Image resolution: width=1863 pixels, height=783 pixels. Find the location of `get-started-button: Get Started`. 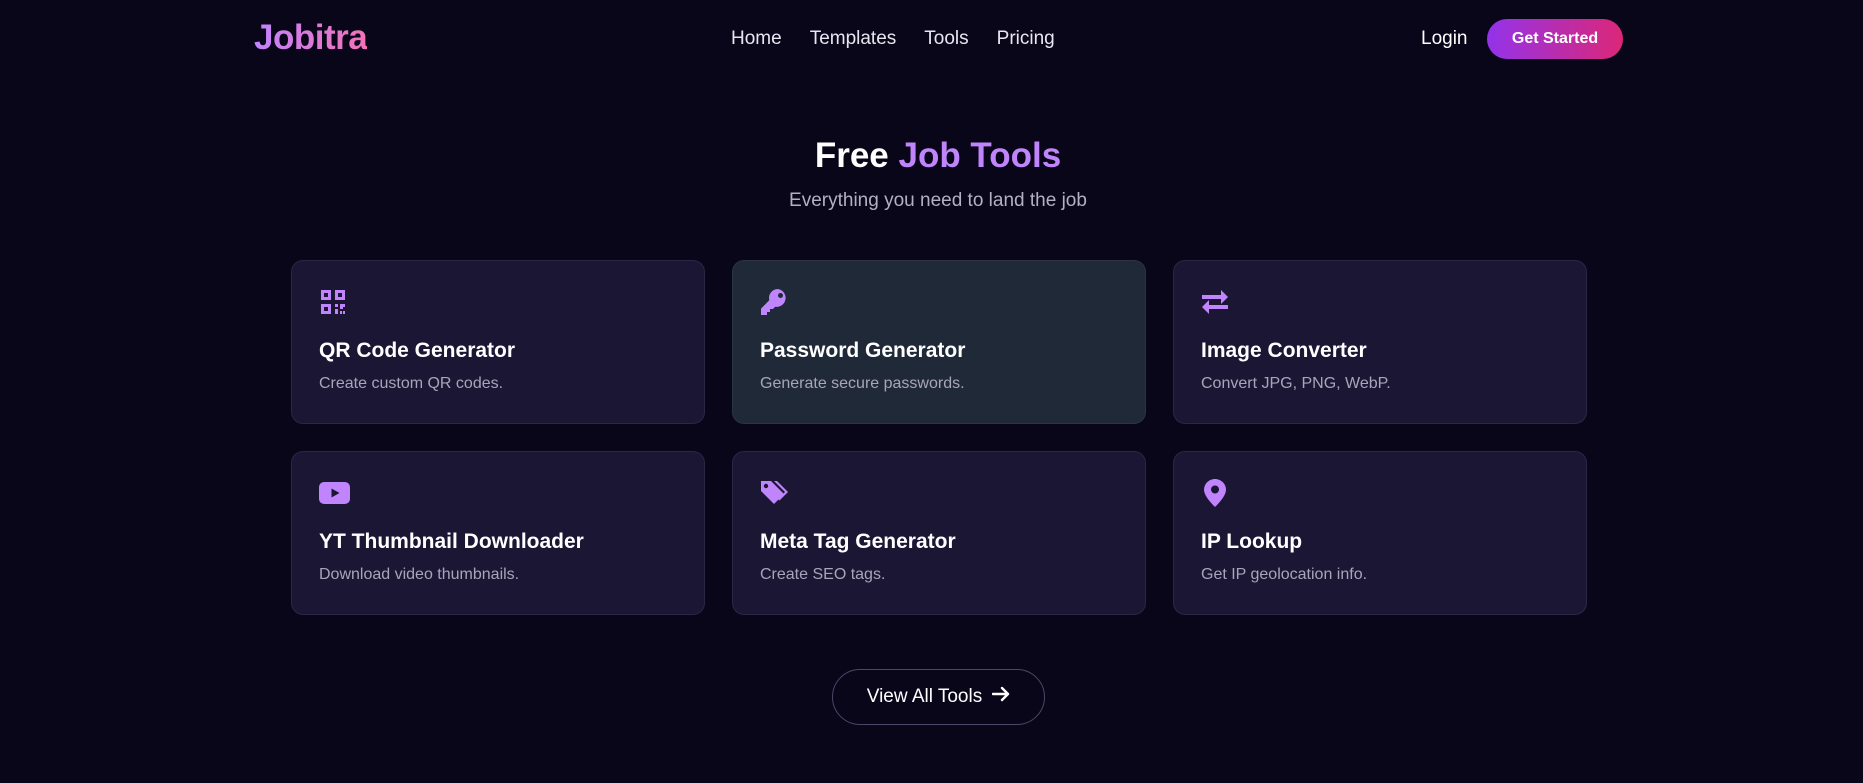

get-started-button: Get Started is located at coordinates (1555, 39).